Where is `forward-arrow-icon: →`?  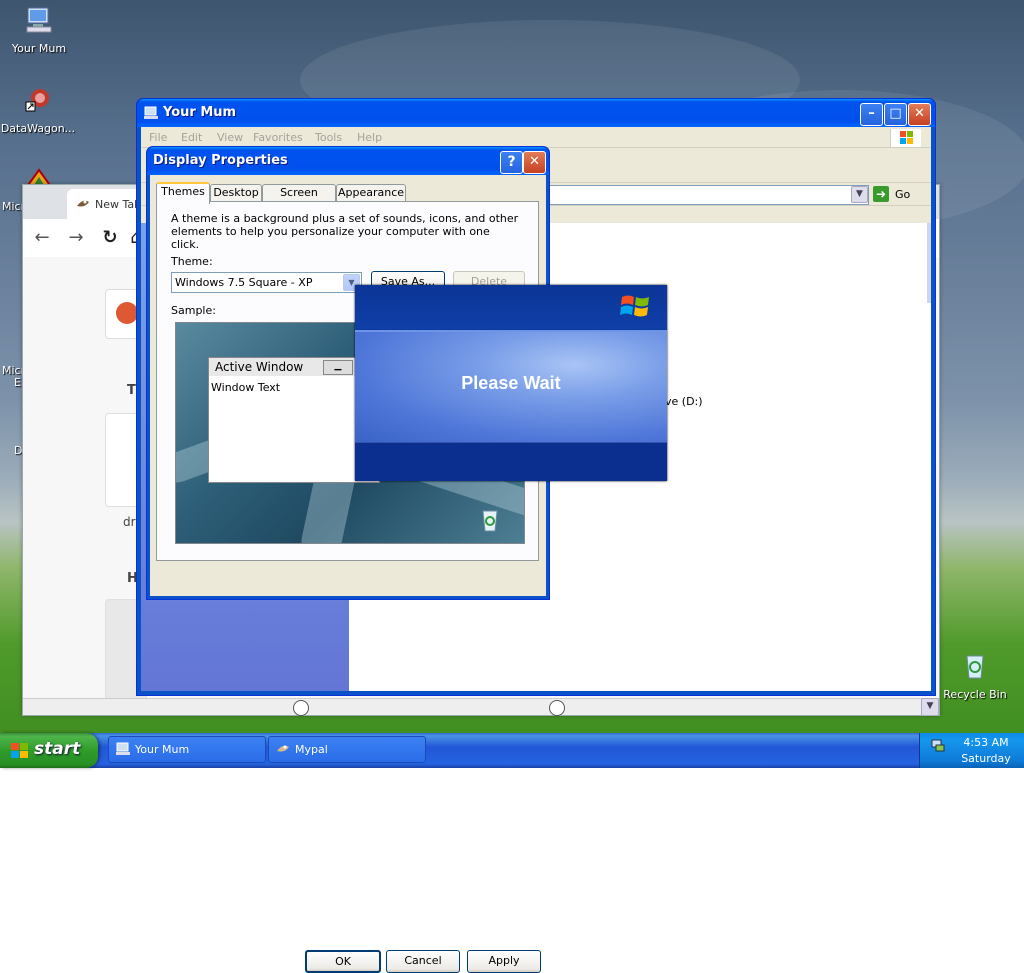 forward-arrow-icon: → is located at coordinates (76, 238).